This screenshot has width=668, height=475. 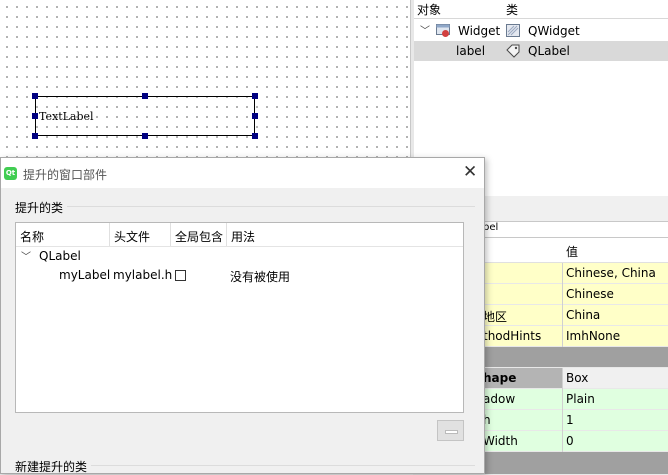 I want to click on dialog-title-bar: Qt 提升的窗口部件 ✕, so click(x=242, y=173).